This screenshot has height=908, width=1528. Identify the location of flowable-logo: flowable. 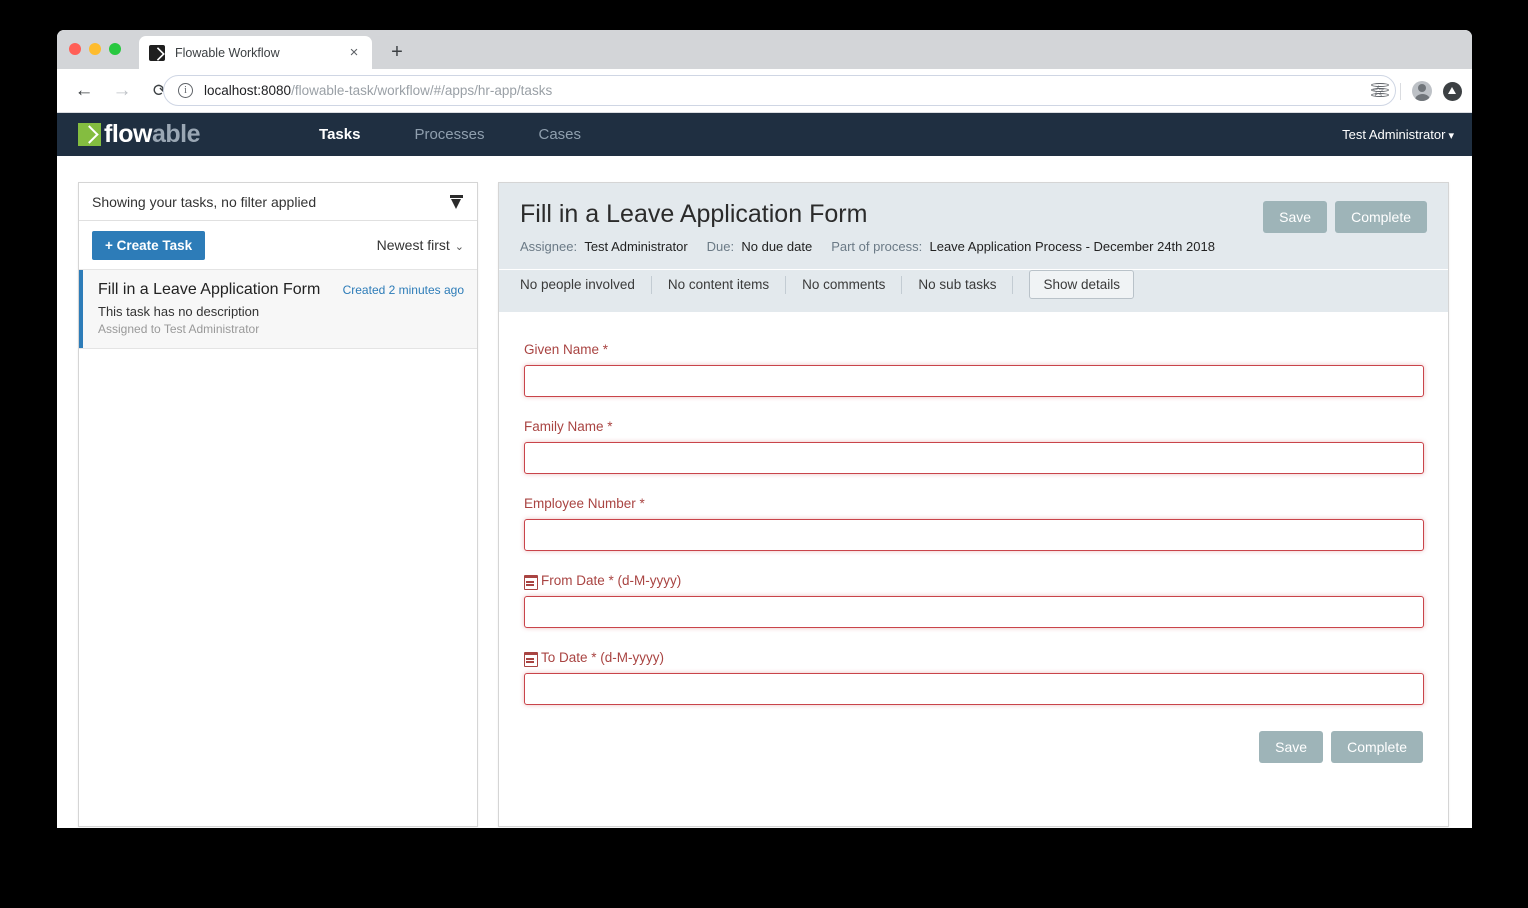
(139, 134).